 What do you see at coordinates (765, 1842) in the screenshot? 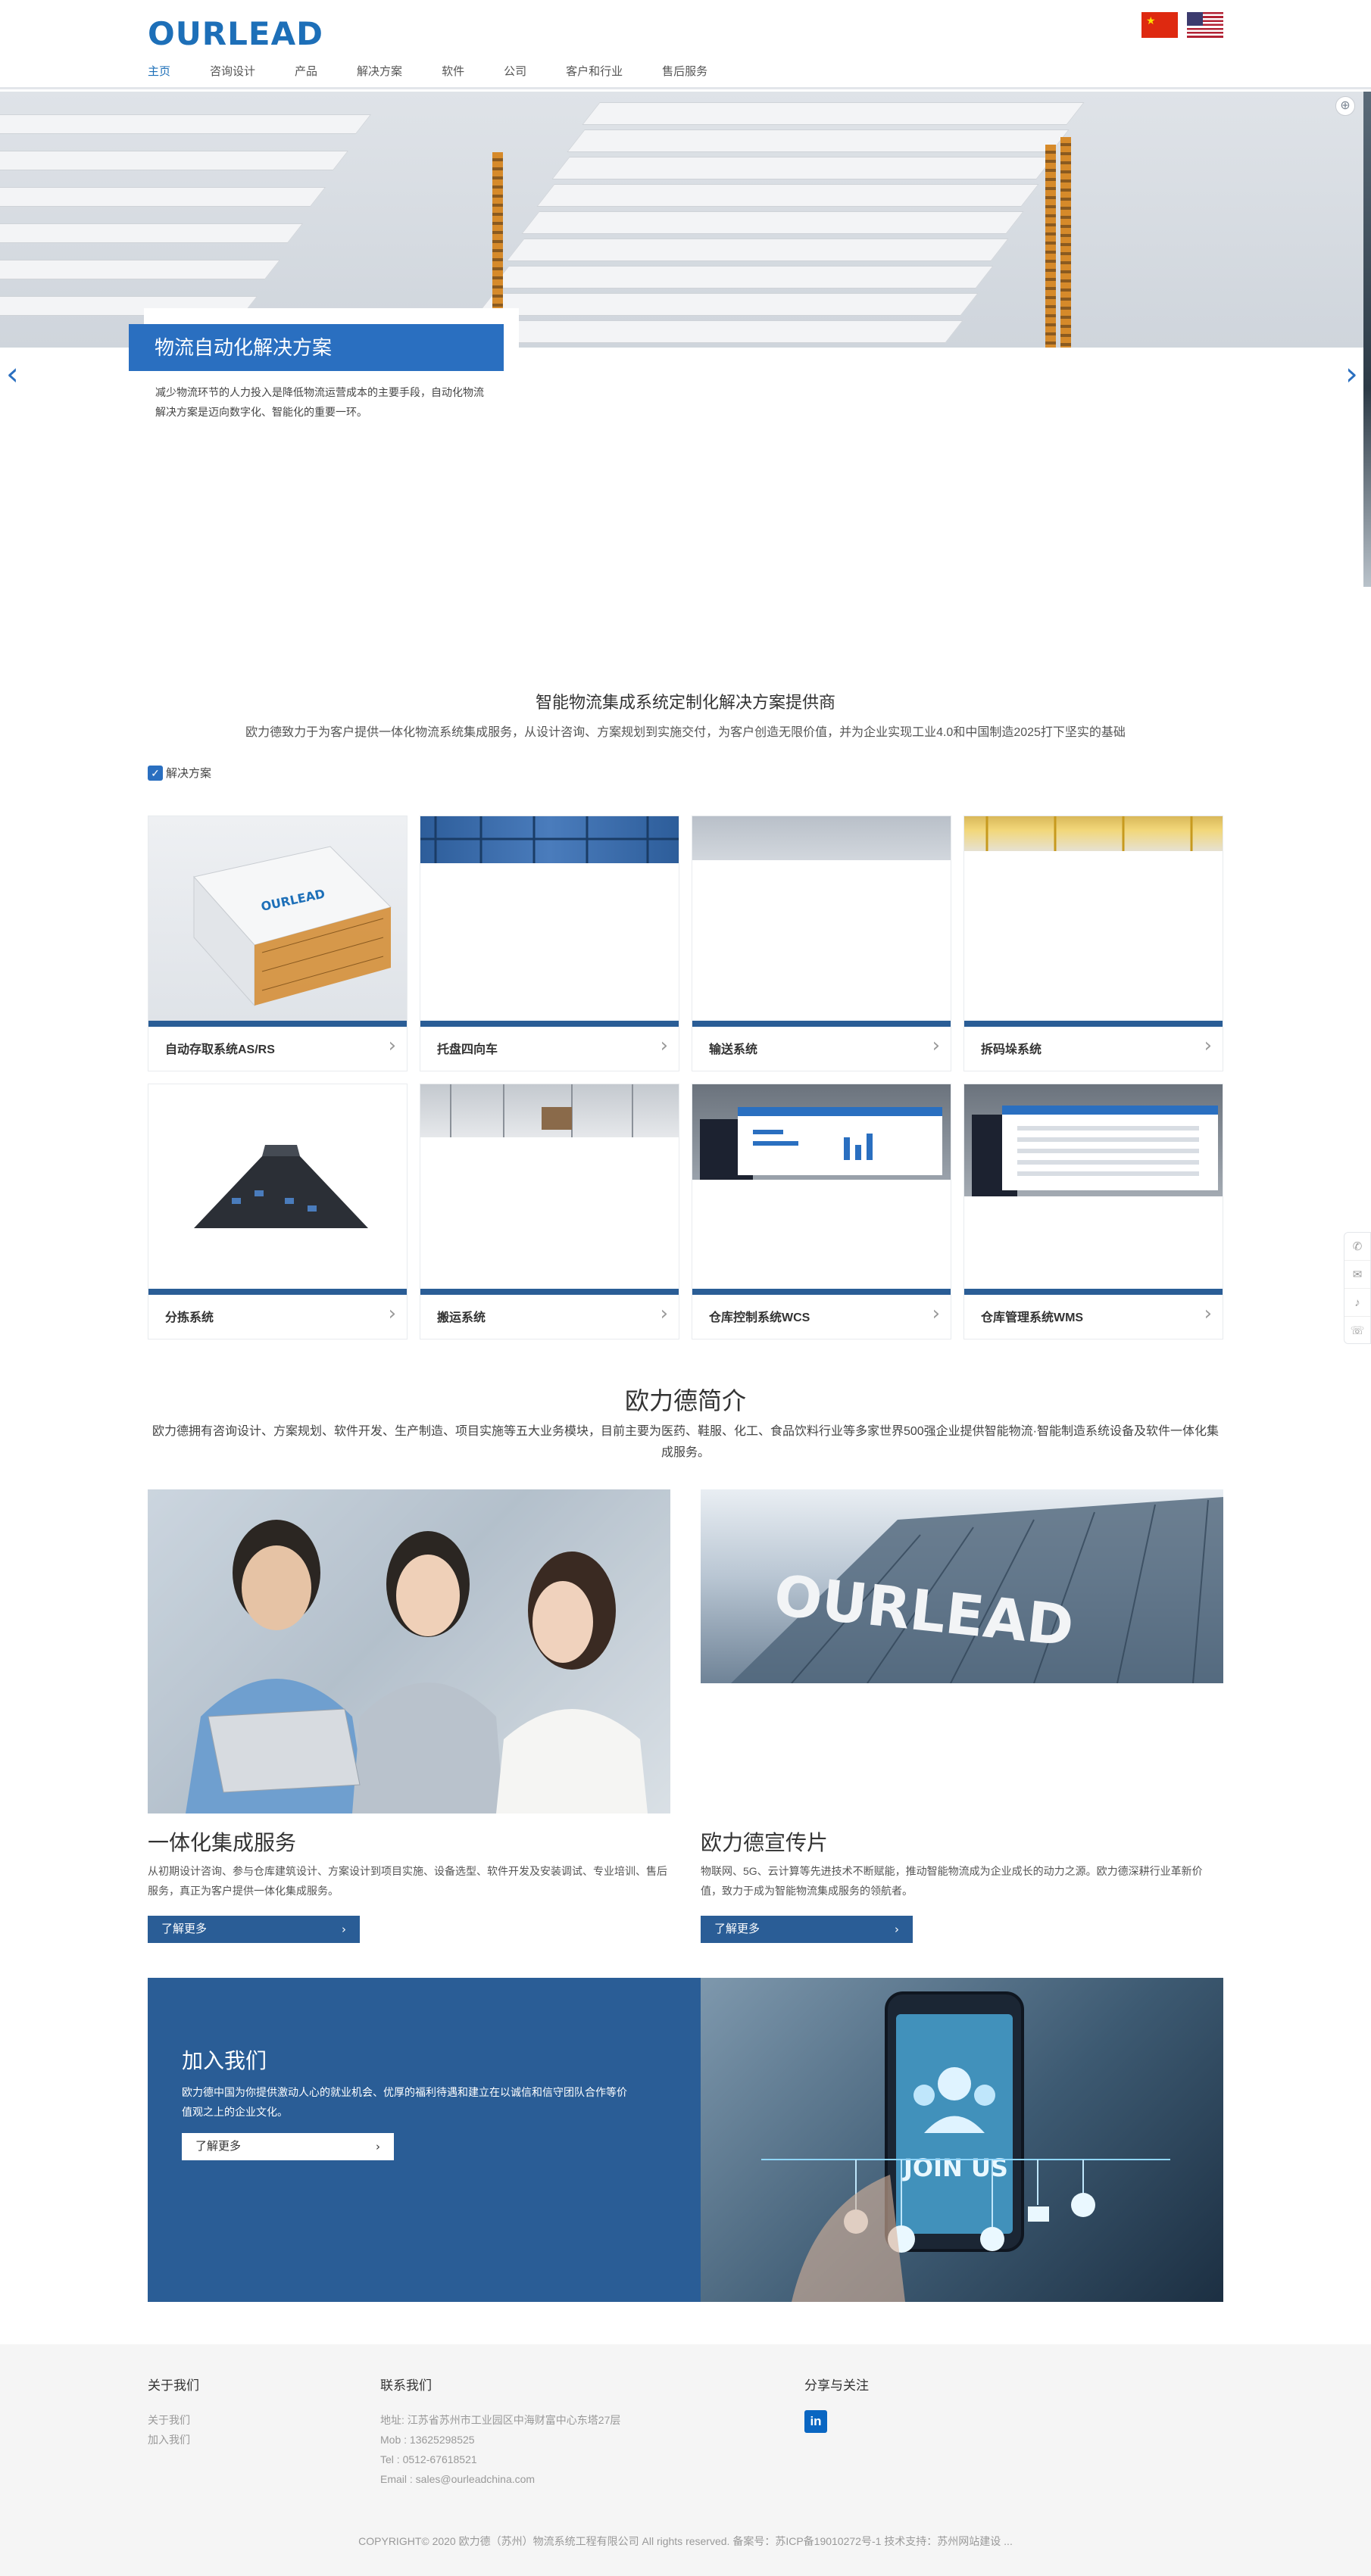
I see `promo-video-title: 欧力德宣传片` at bounding box center [765, 1842].